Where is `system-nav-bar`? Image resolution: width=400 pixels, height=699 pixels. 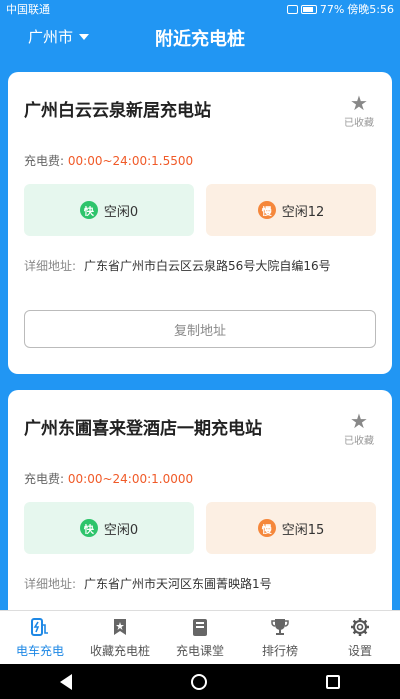 system-nav-bar is located at coordinates (200, 681).